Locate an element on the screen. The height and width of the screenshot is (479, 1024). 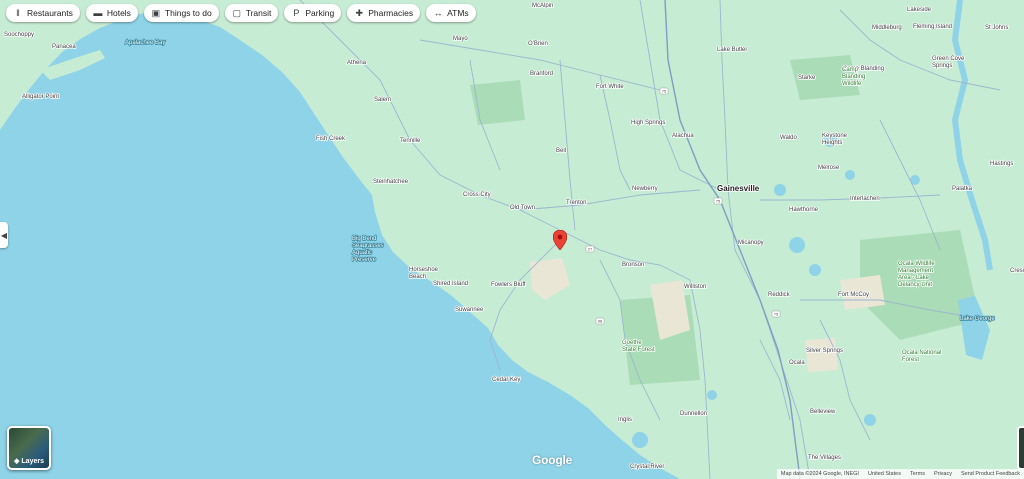
place-label-micanopy: Micanopy is located at coordinates (750, 243).